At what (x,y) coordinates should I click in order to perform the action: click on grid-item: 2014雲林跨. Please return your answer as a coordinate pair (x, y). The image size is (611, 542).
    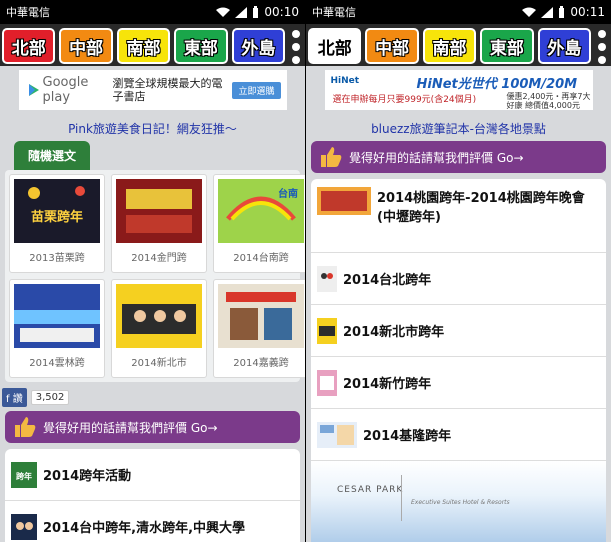
    Looking at the image, I should click on (57, 328).